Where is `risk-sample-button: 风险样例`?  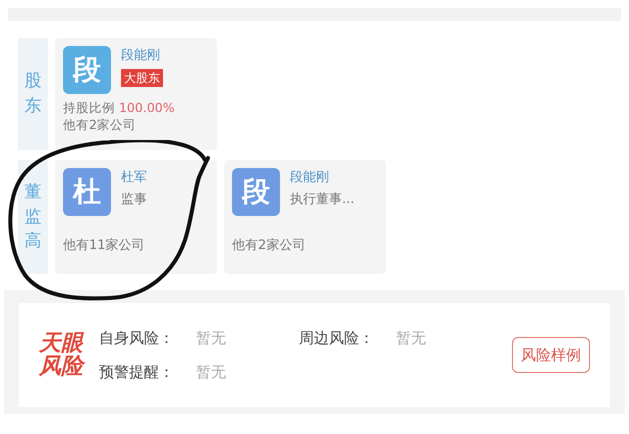 risk-sample-button: 风险样例 is located at coordinates (551, 355).